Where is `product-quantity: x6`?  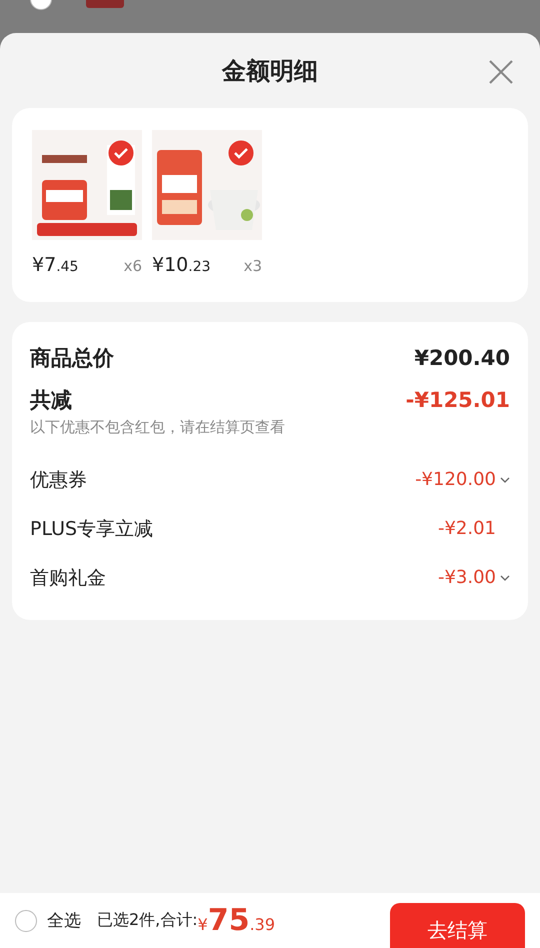
product-quantity: x6 is located at coordinates (133, 266).